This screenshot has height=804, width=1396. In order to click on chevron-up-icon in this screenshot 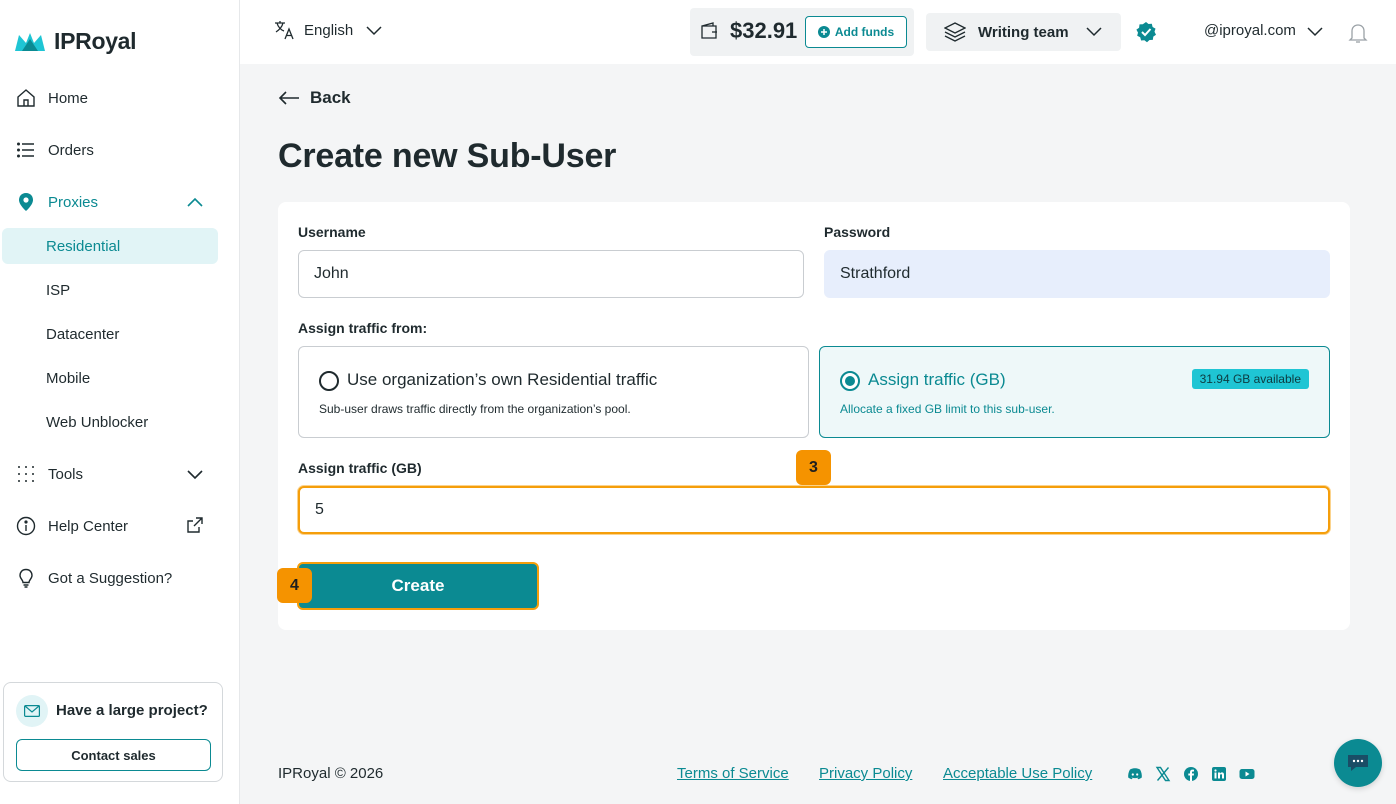, I will do `click(195, 202)`.